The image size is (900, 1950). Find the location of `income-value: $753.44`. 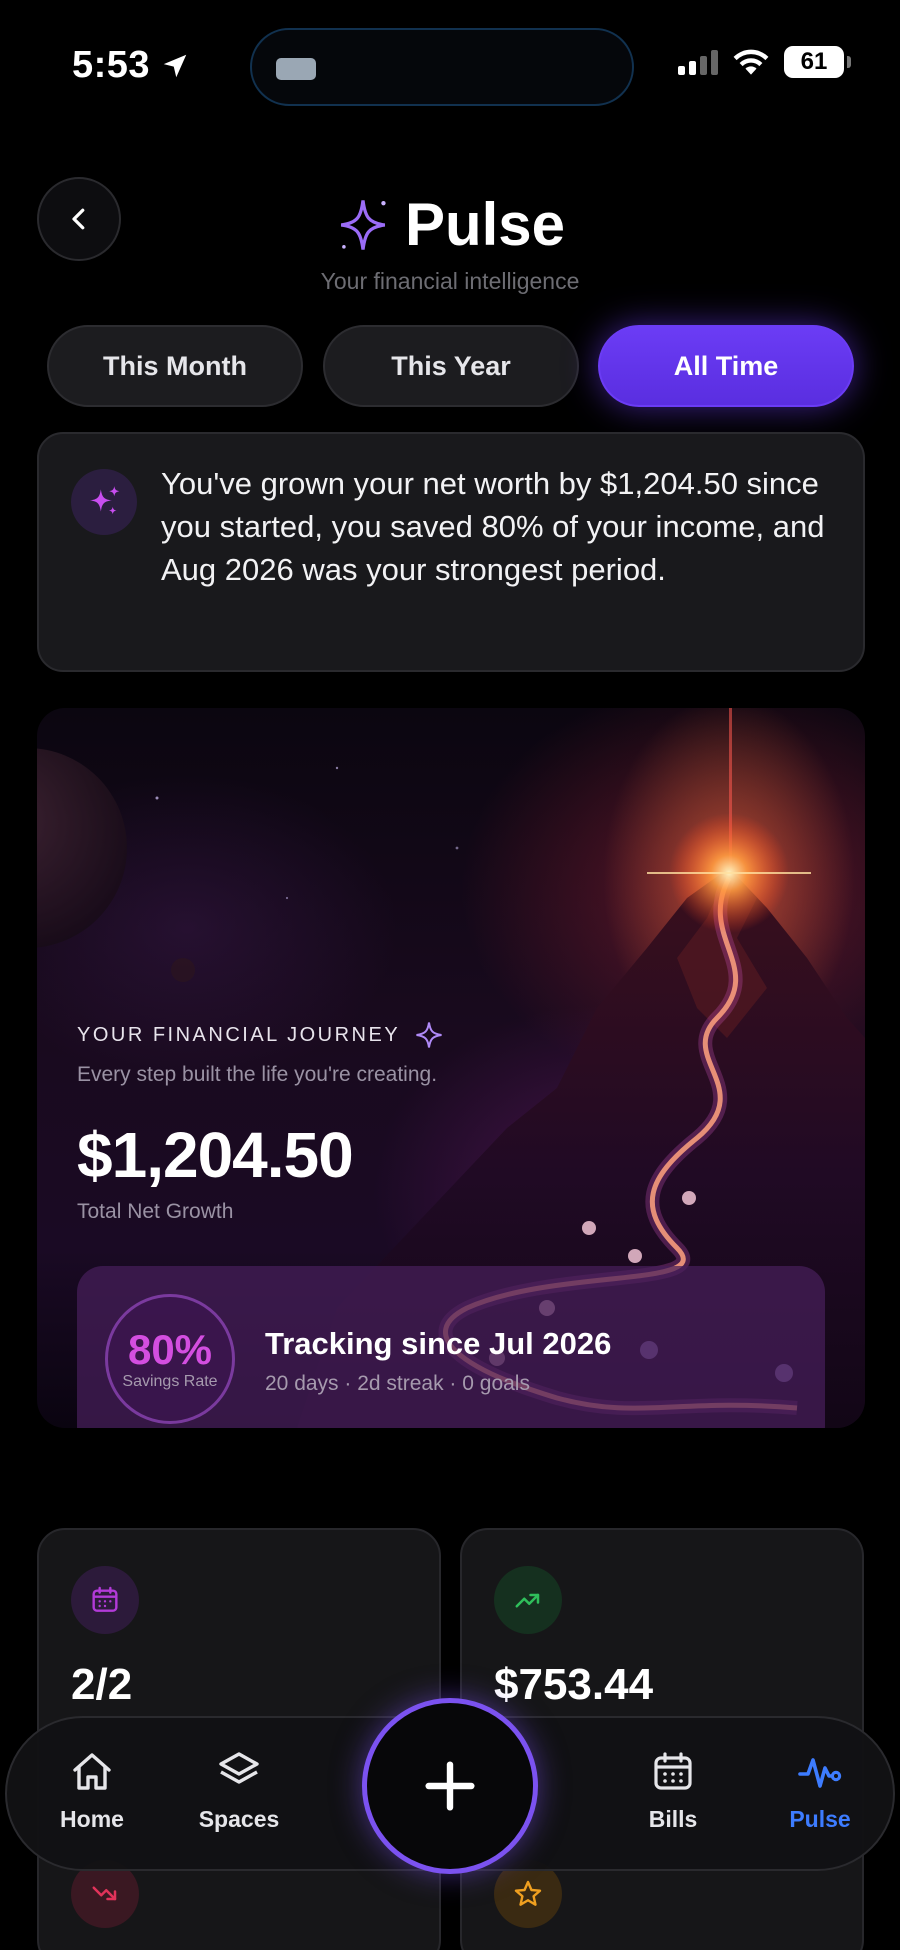

income-value: $753.44 is located at coordinates (574, 1684).